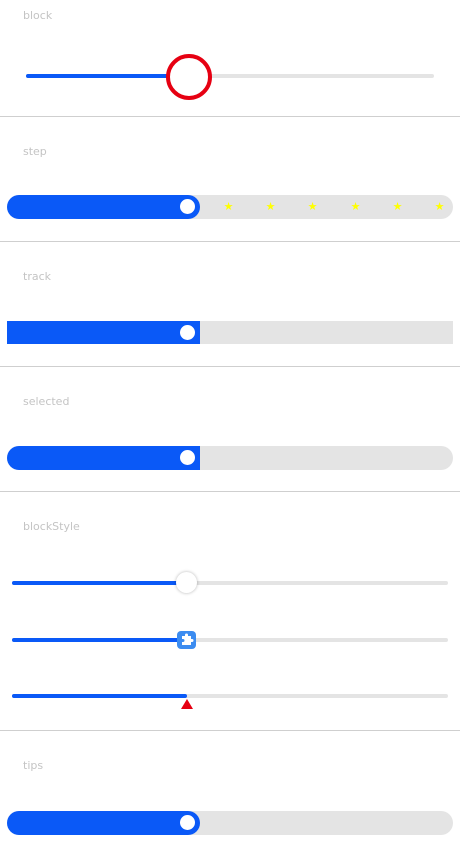 Image resolution: width=460 pixels, height=854 pixels. Describe the element at coordinates (186, 640) in the screenshot. I see `puzzle-icon` at that location.